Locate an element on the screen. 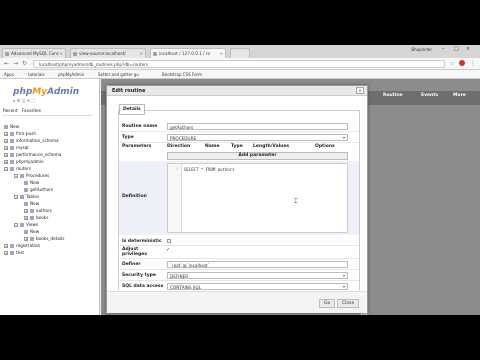 The height and width of the screenshot is (360, 480). favorites-tab: Favorites is located at coordinates (31, 110).